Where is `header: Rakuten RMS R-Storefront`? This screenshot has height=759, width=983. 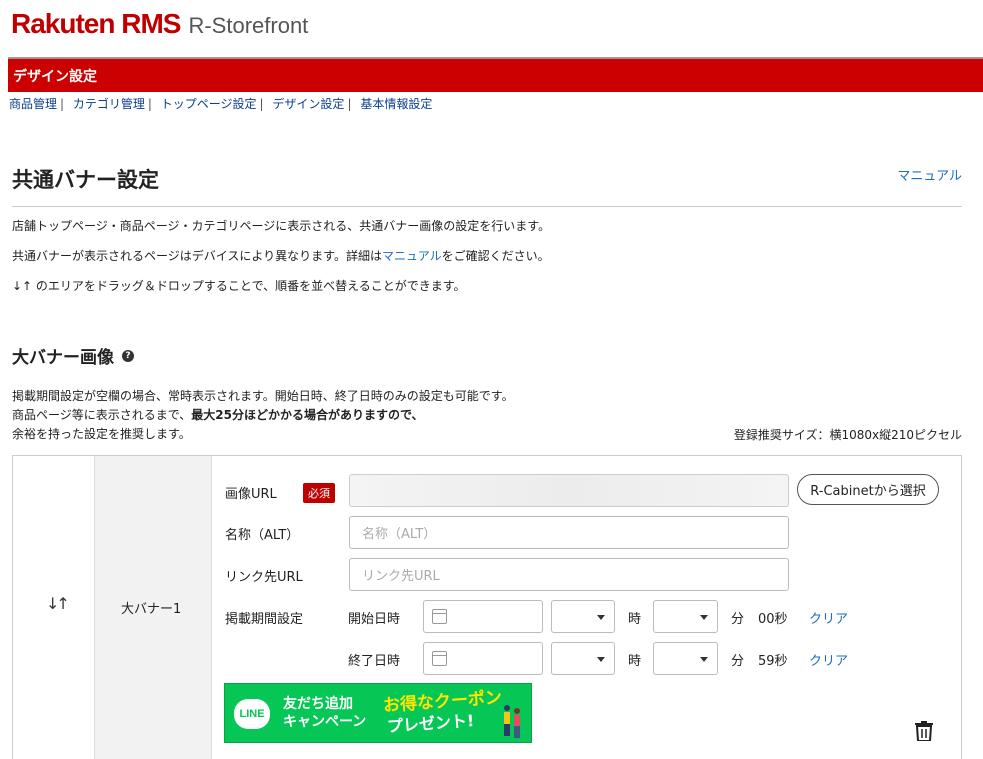
header: Rakuten RMS R-Storefront is located at coordinates (491, 29).